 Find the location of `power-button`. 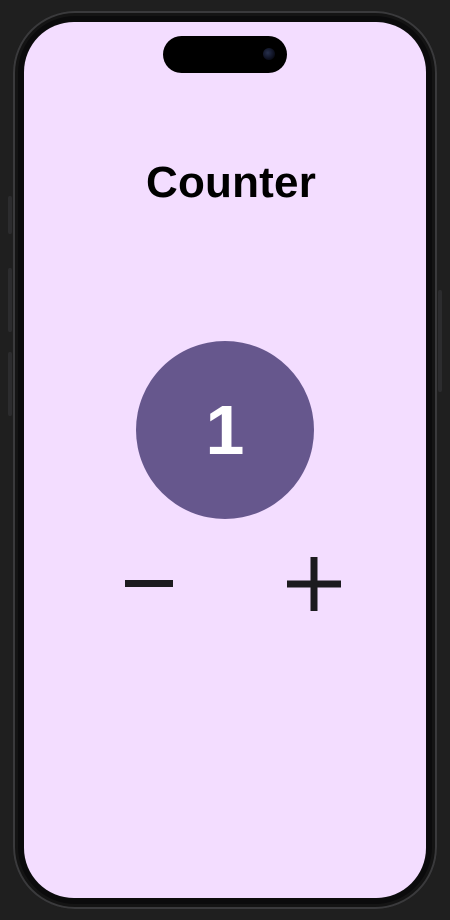

power-button is located at coordinates (440, 341).